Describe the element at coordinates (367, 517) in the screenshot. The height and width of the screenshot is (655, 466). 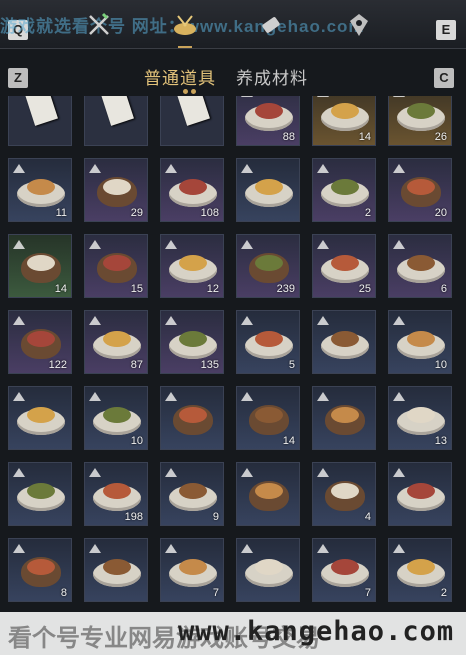
I see `item-quantity: 4` at that location.